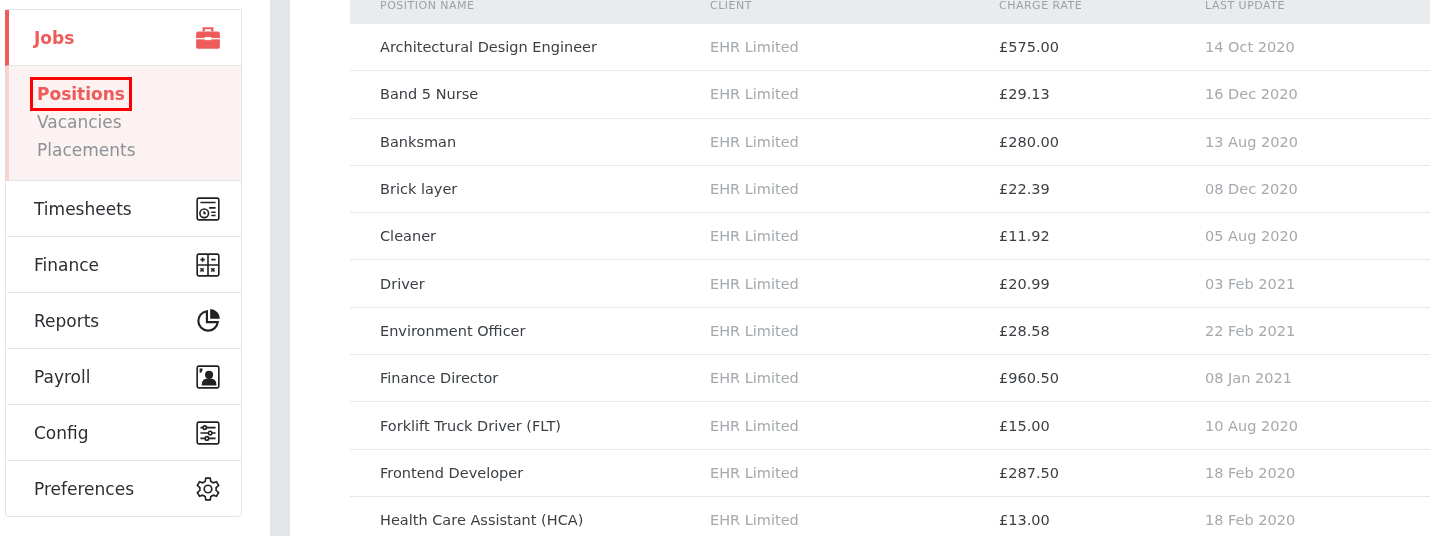 This screenshot has width=1435, height=536. I want to click on nav-item: Reports, so click(123, 321).